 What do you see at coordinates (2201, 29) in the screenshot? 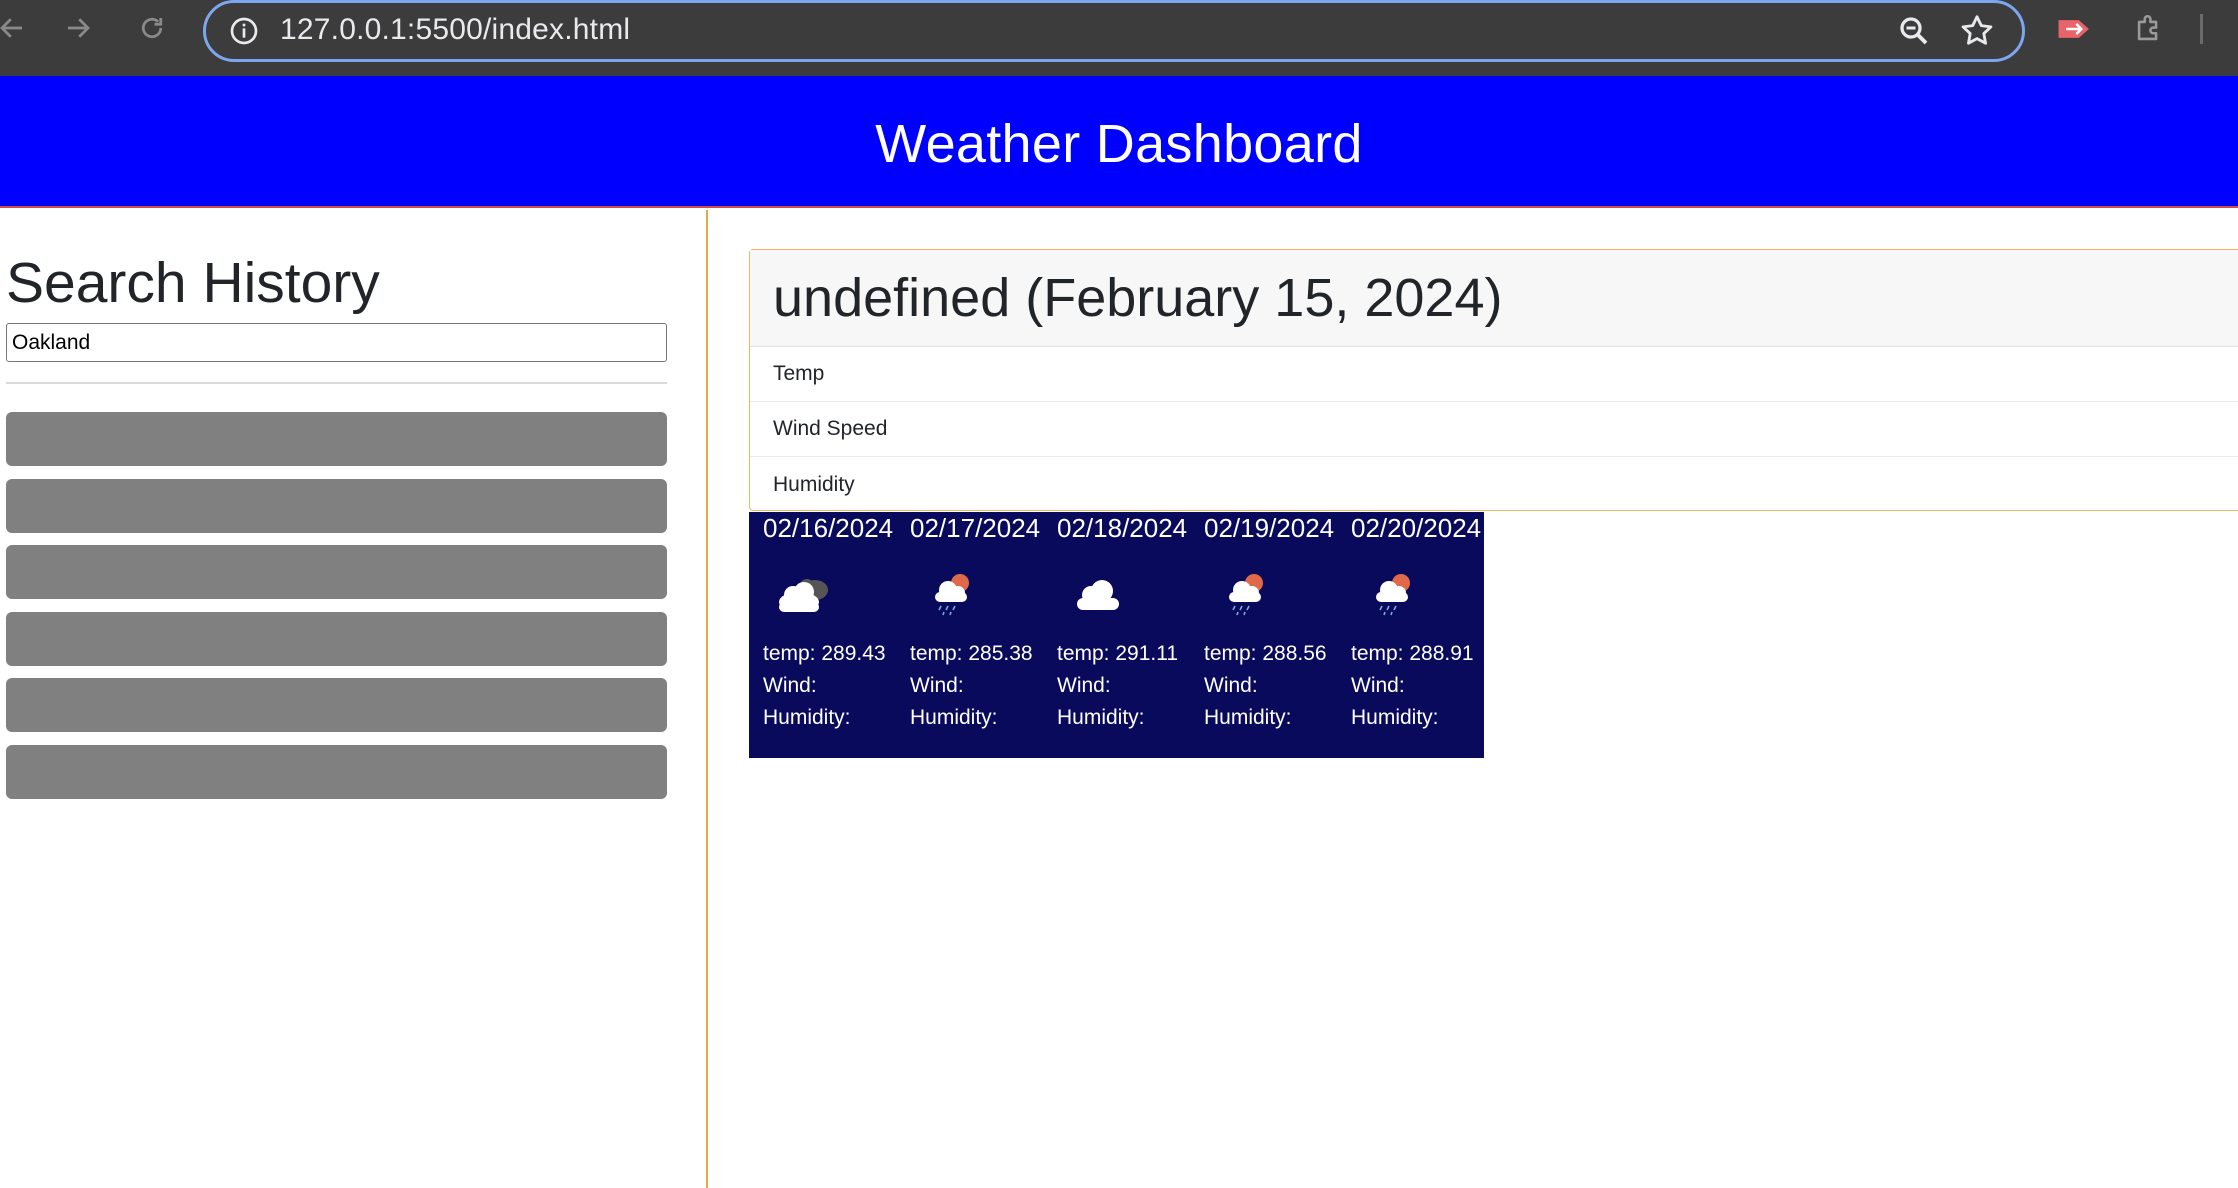
I see `toolbar-separator` at bounding box center [2201, 29].